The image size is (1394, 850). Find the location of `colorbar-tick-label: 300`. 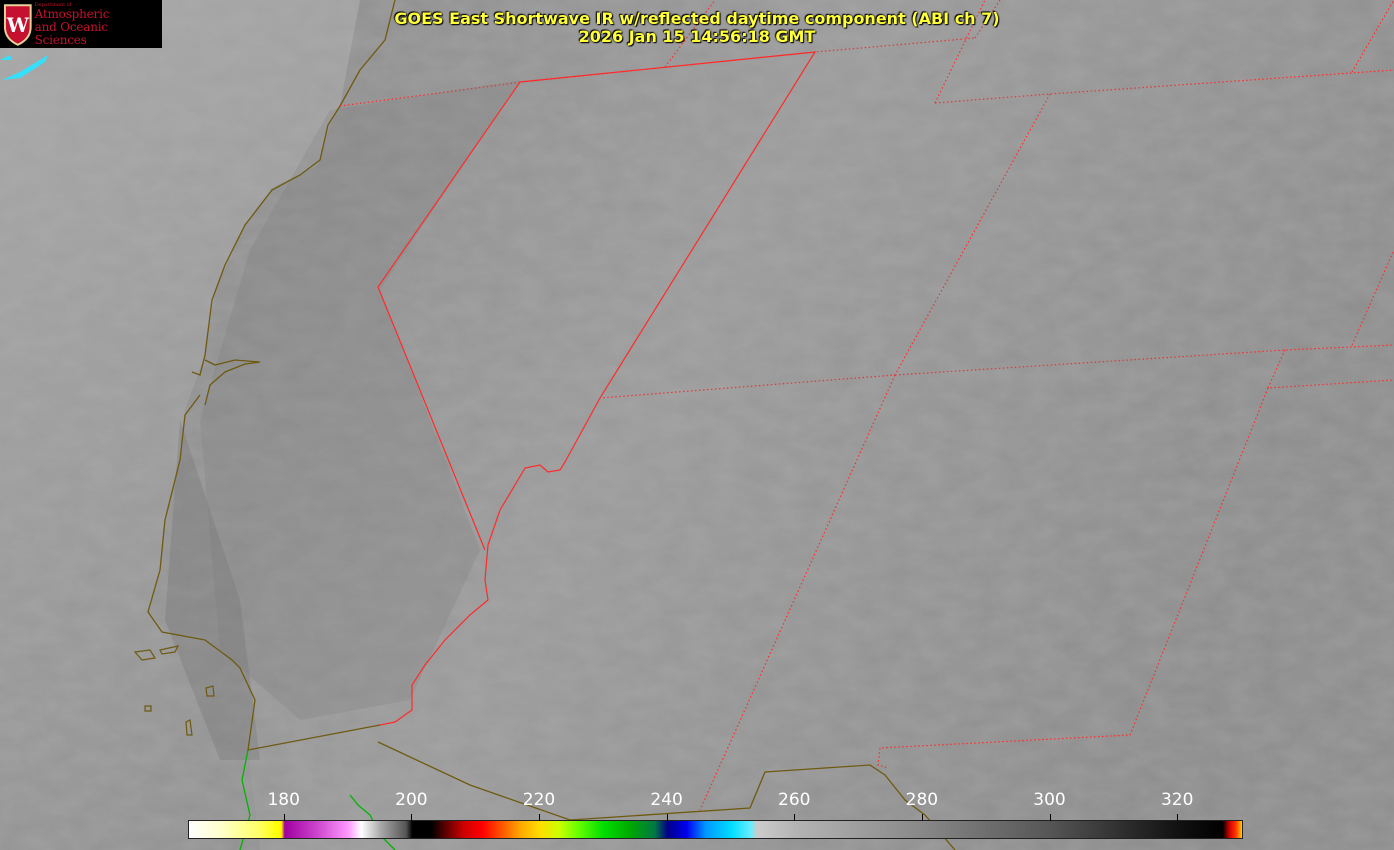

colorbar-tick-label: 300 is located at coordinates (1049, 800).